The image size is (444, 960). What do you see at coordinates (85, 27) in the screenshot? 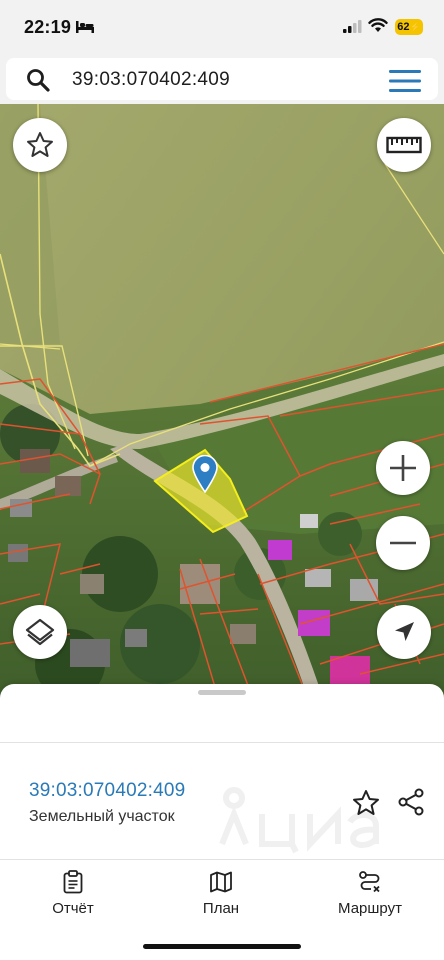
I see `bed-icon` at bounding box center [85, 27].